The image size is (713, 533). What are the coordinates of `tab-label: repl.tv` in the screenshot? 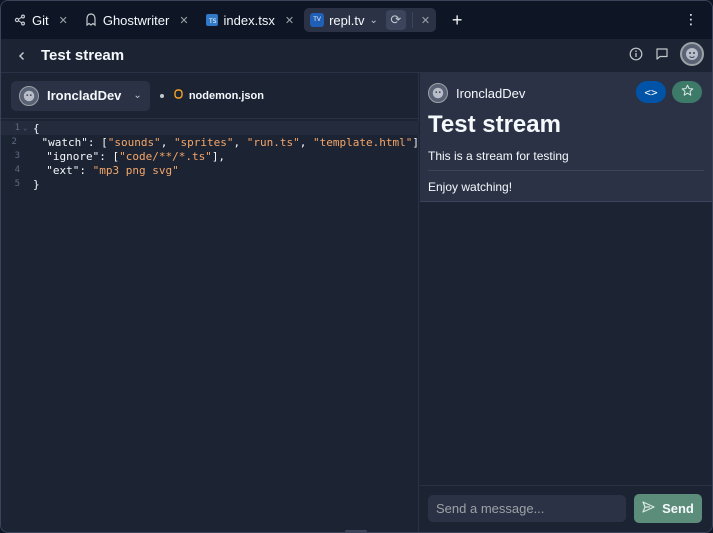 It's located at (347, 20).